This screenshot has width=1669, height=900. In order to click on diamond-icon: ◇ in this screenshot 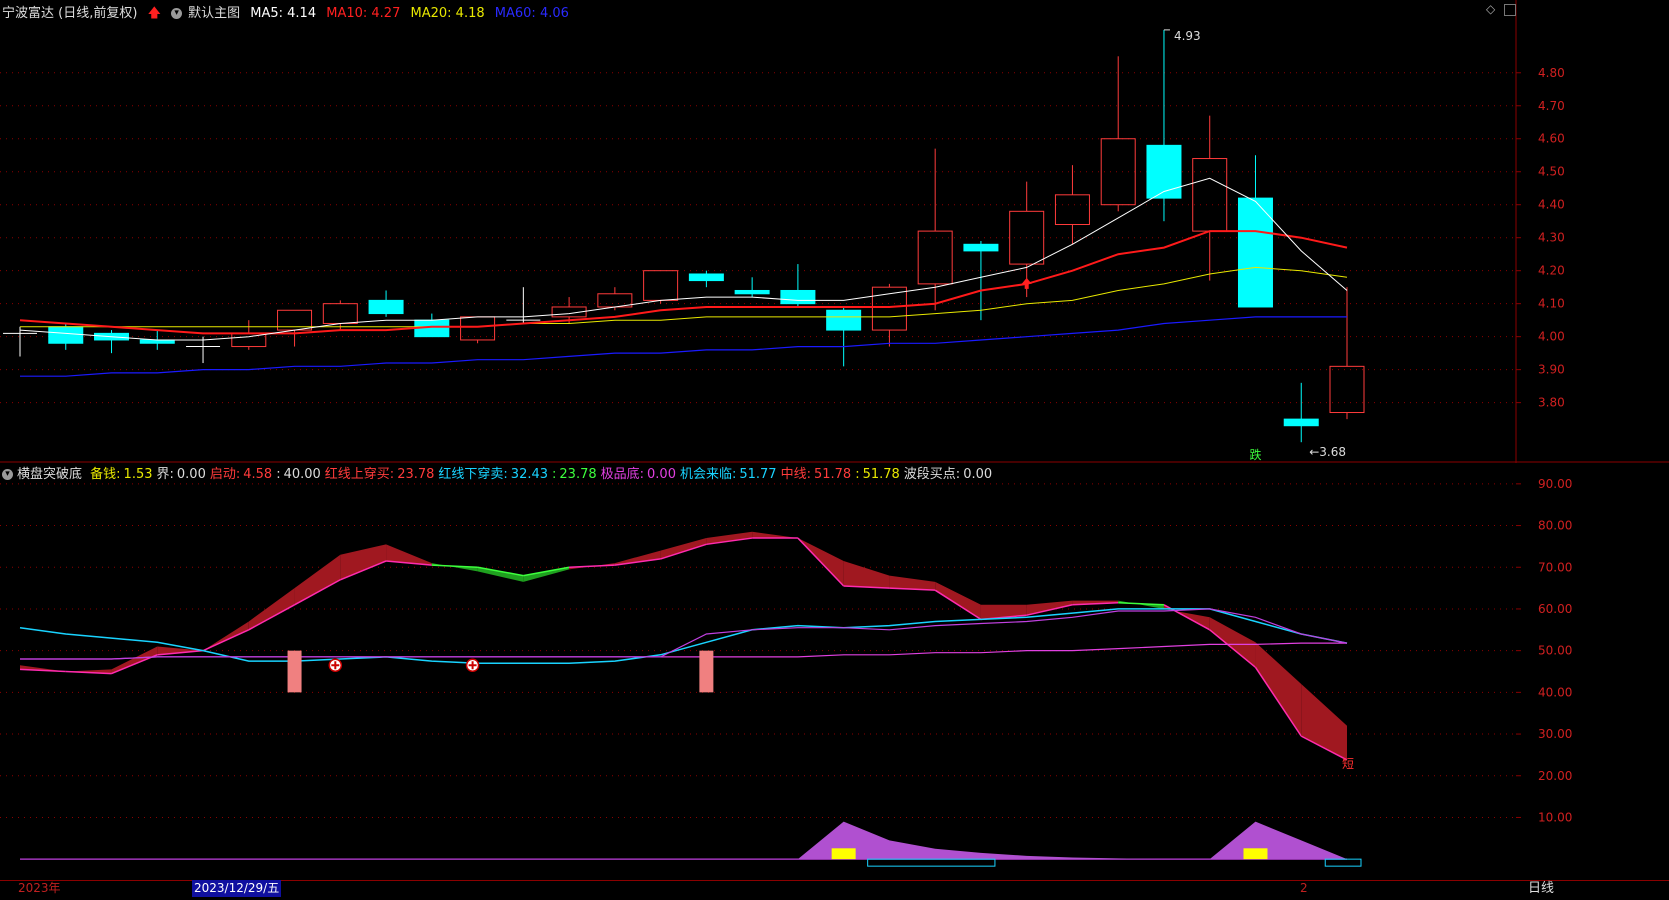, I will do `click(1490, 9)`.